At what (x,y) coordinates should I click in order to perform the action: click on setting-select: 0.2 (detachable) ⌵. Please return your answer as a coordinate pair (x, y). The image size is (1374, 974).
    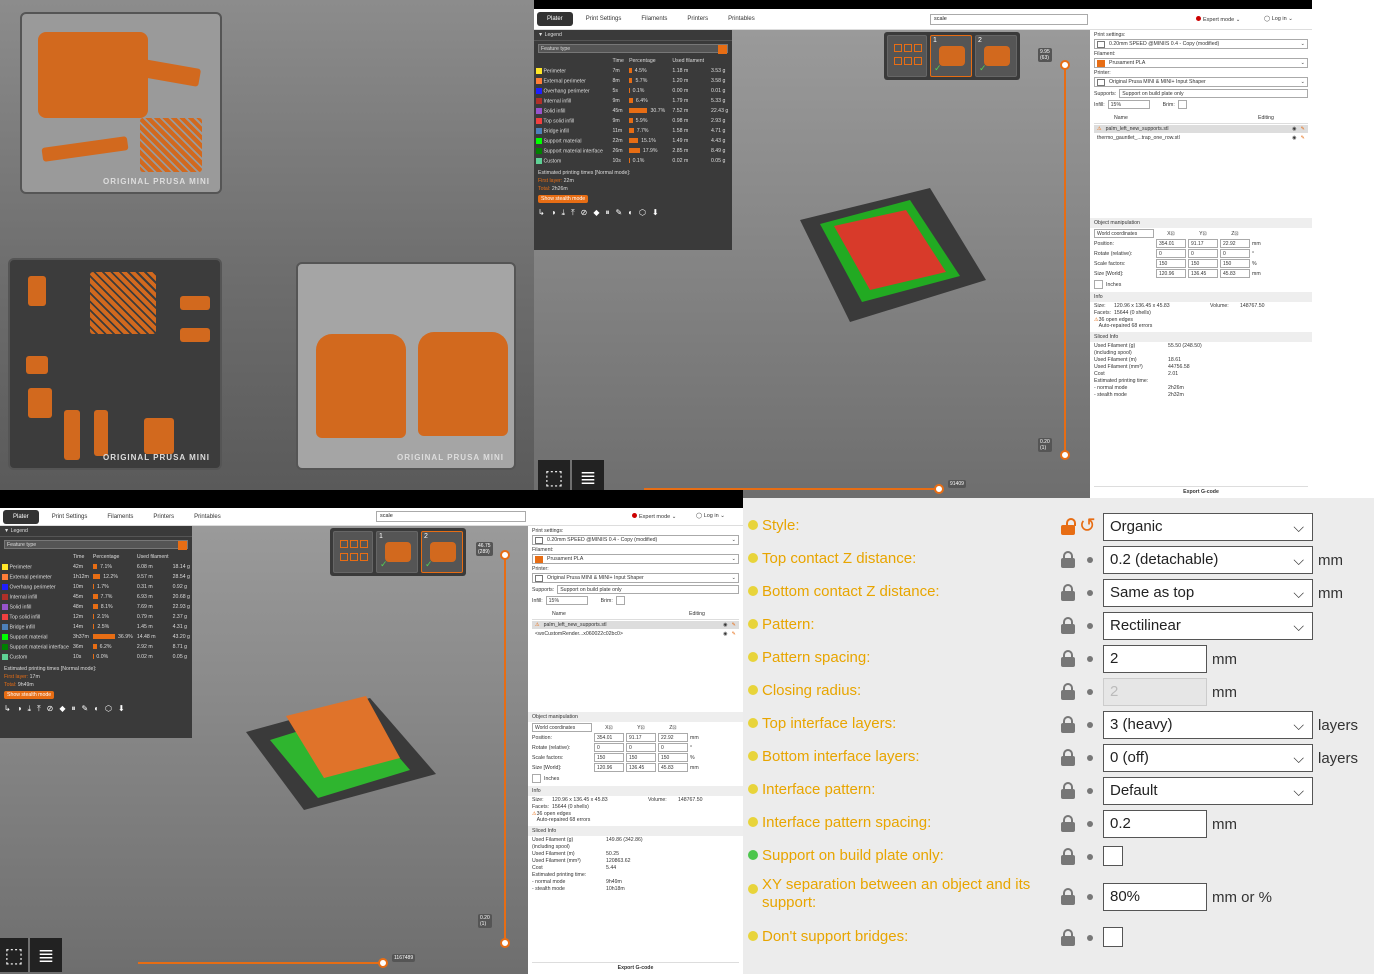
    Looking at the image, I should click on (1208, 560).